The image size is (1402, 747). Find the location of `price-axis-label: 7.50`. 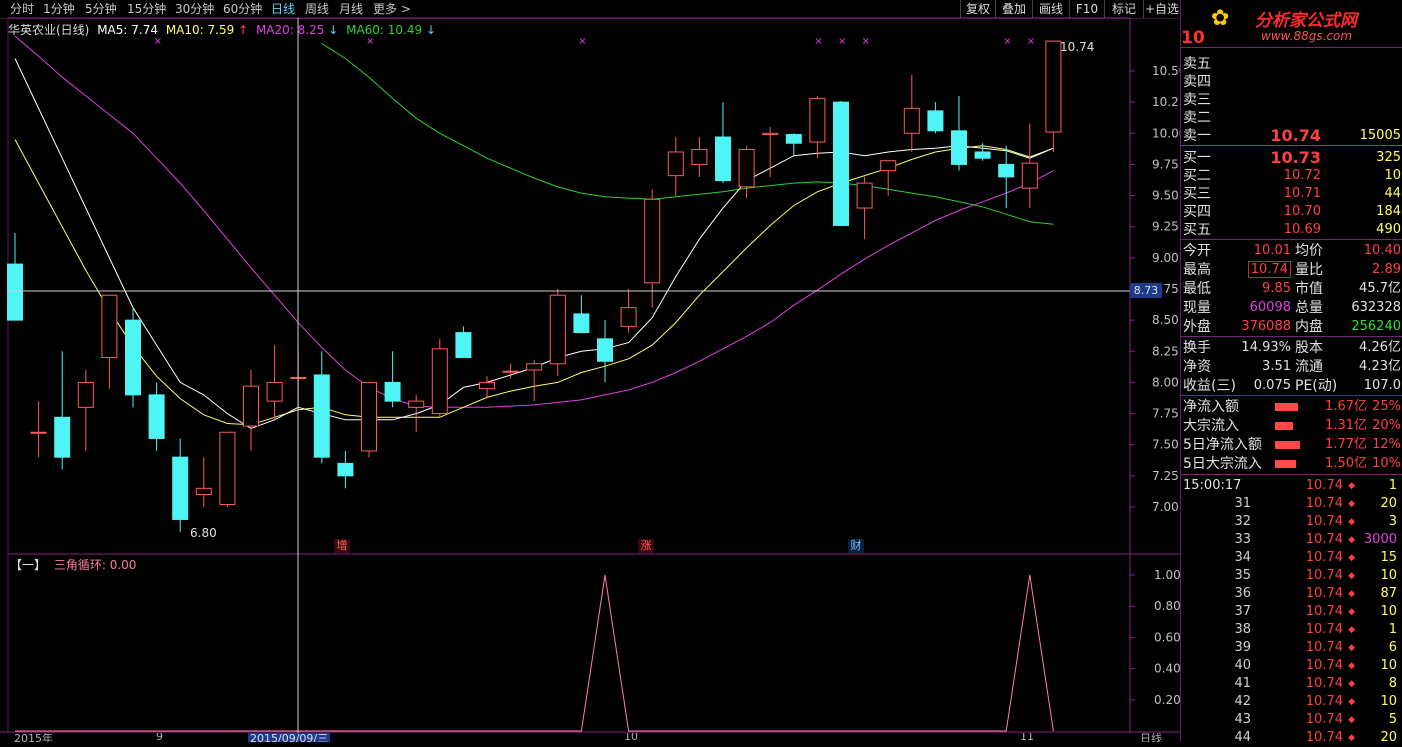

price-axis-label: 7.50 is located at coordinates (1165, 445).